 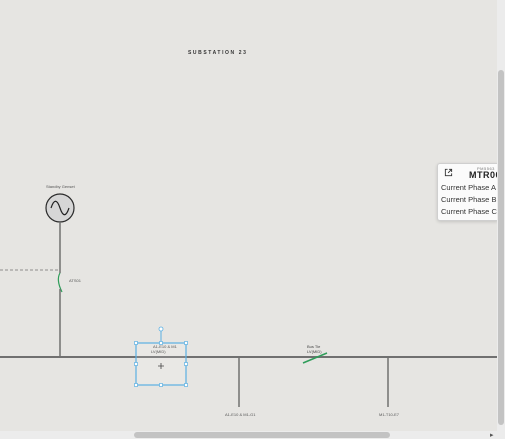 What do you see at coordinates (468, 199) in the screenshot?
I see `meter-row-phase-b: Current Phase B` at bounding box center [468, 199].